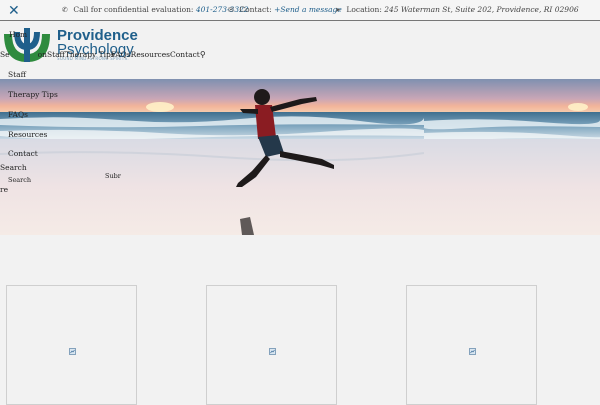  Describe the element at coordinates (27, 134) in the screenshot. I see `menu-item-resources: Resources` at that location.